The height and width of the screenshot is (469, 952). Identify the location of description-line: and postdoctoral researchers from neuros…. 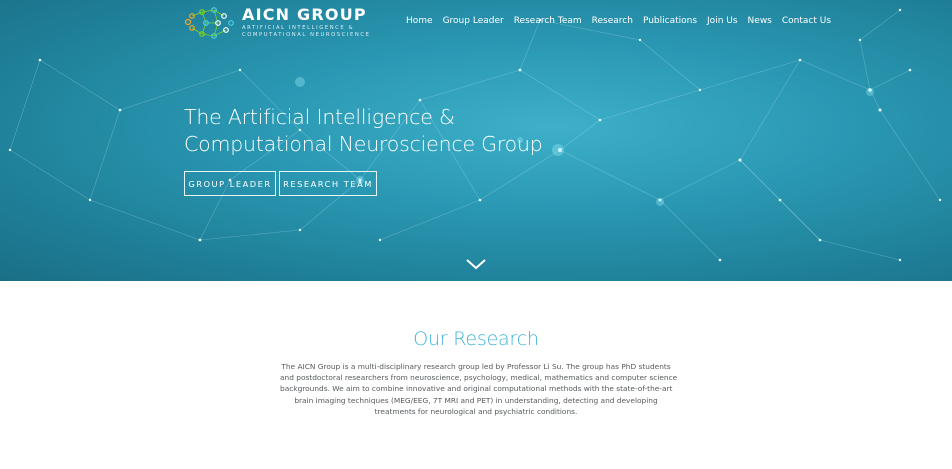
(479, 378).